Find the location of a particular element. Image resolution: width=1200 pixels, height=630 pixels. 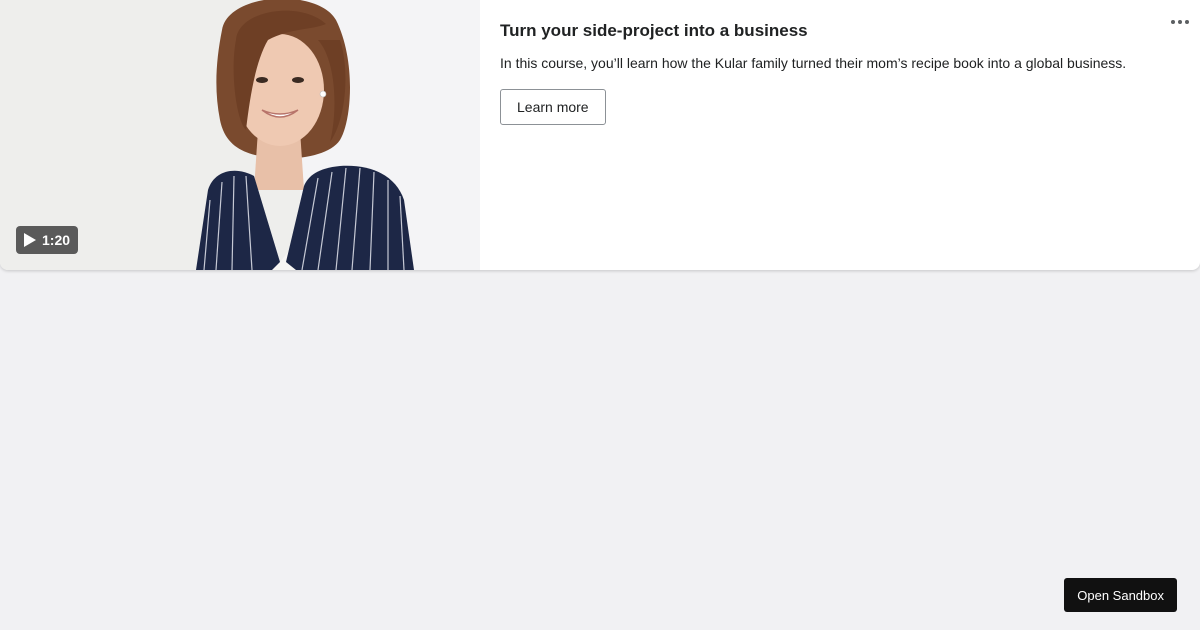

open-sandbox-button: Open Sandbox is located at coordinates (1120, 595).